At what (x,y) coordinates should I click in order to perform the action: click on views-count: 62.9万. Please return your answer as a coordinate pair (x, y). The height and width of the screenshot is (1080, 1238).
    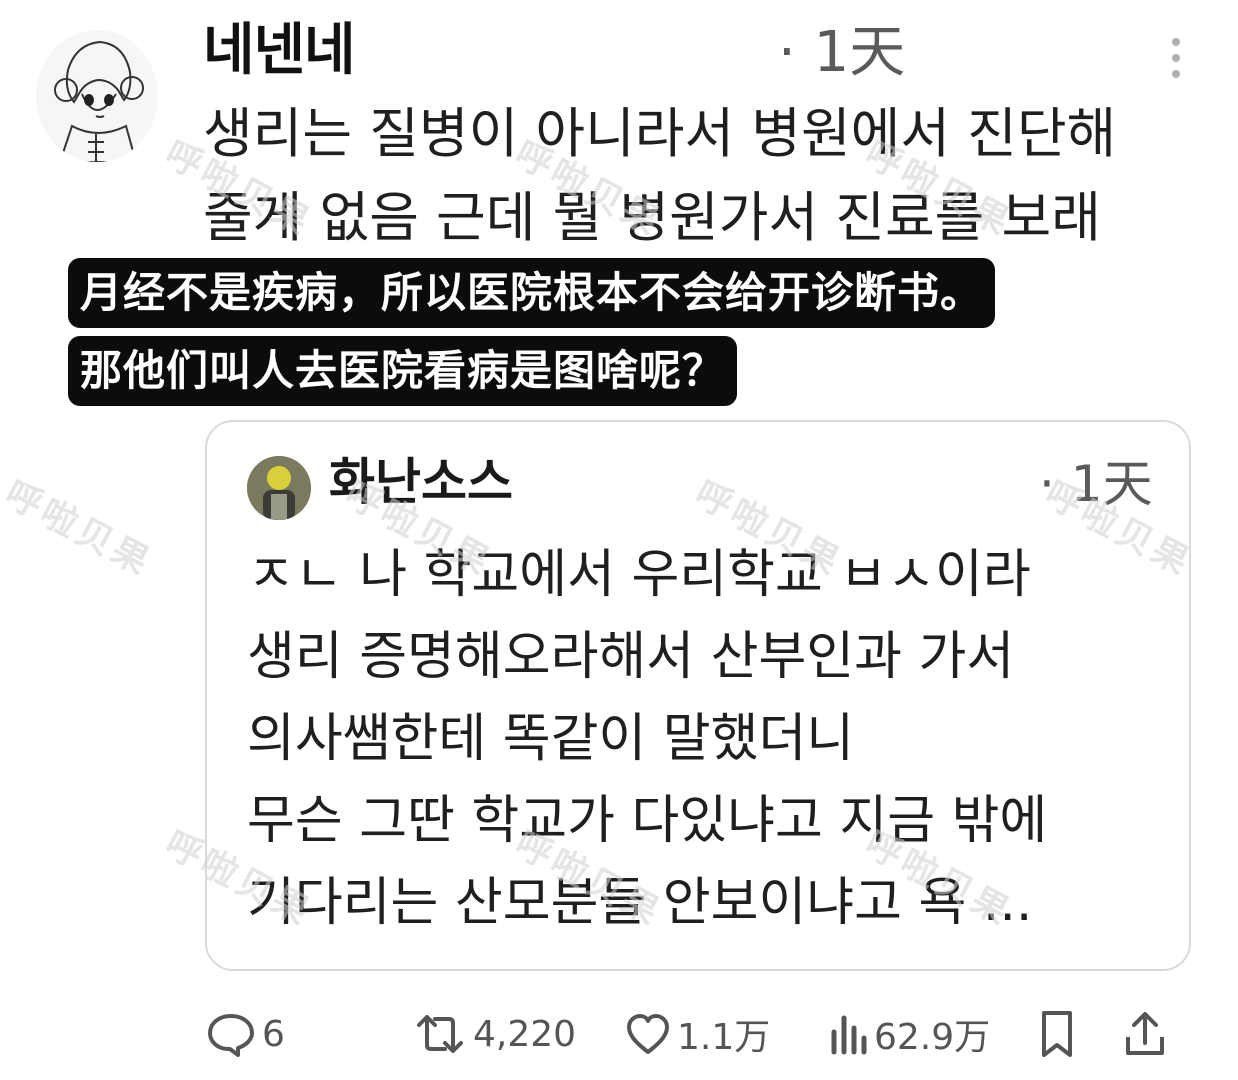
    Looking at the image, I should click on (932, 1037).